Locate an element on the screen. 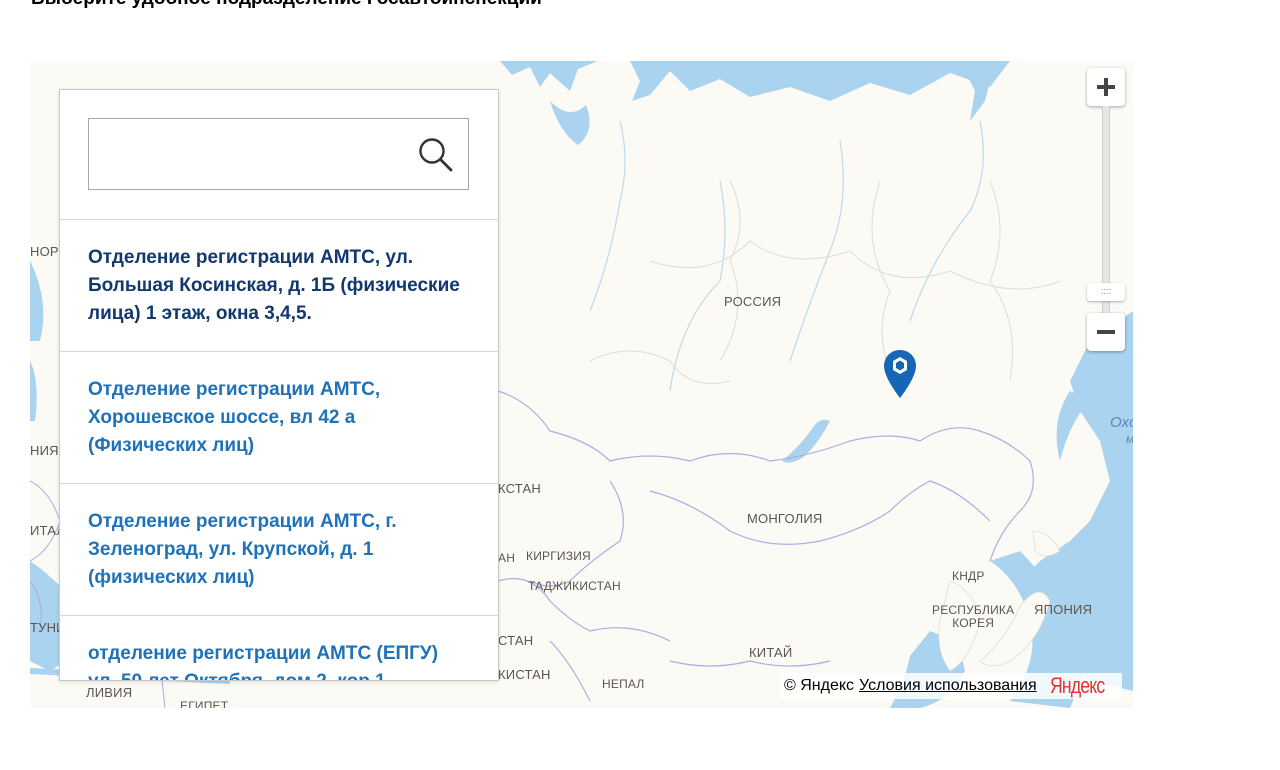 The width and height of the screenshot is (1280, 770). map-label-japan: ЯПОНИЯ is located at coordinates (1063, 609).